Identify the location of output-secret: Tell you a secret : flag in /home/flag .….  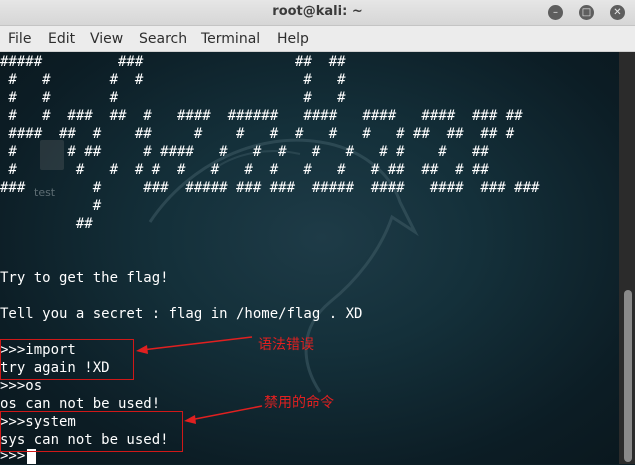
(181, 314).